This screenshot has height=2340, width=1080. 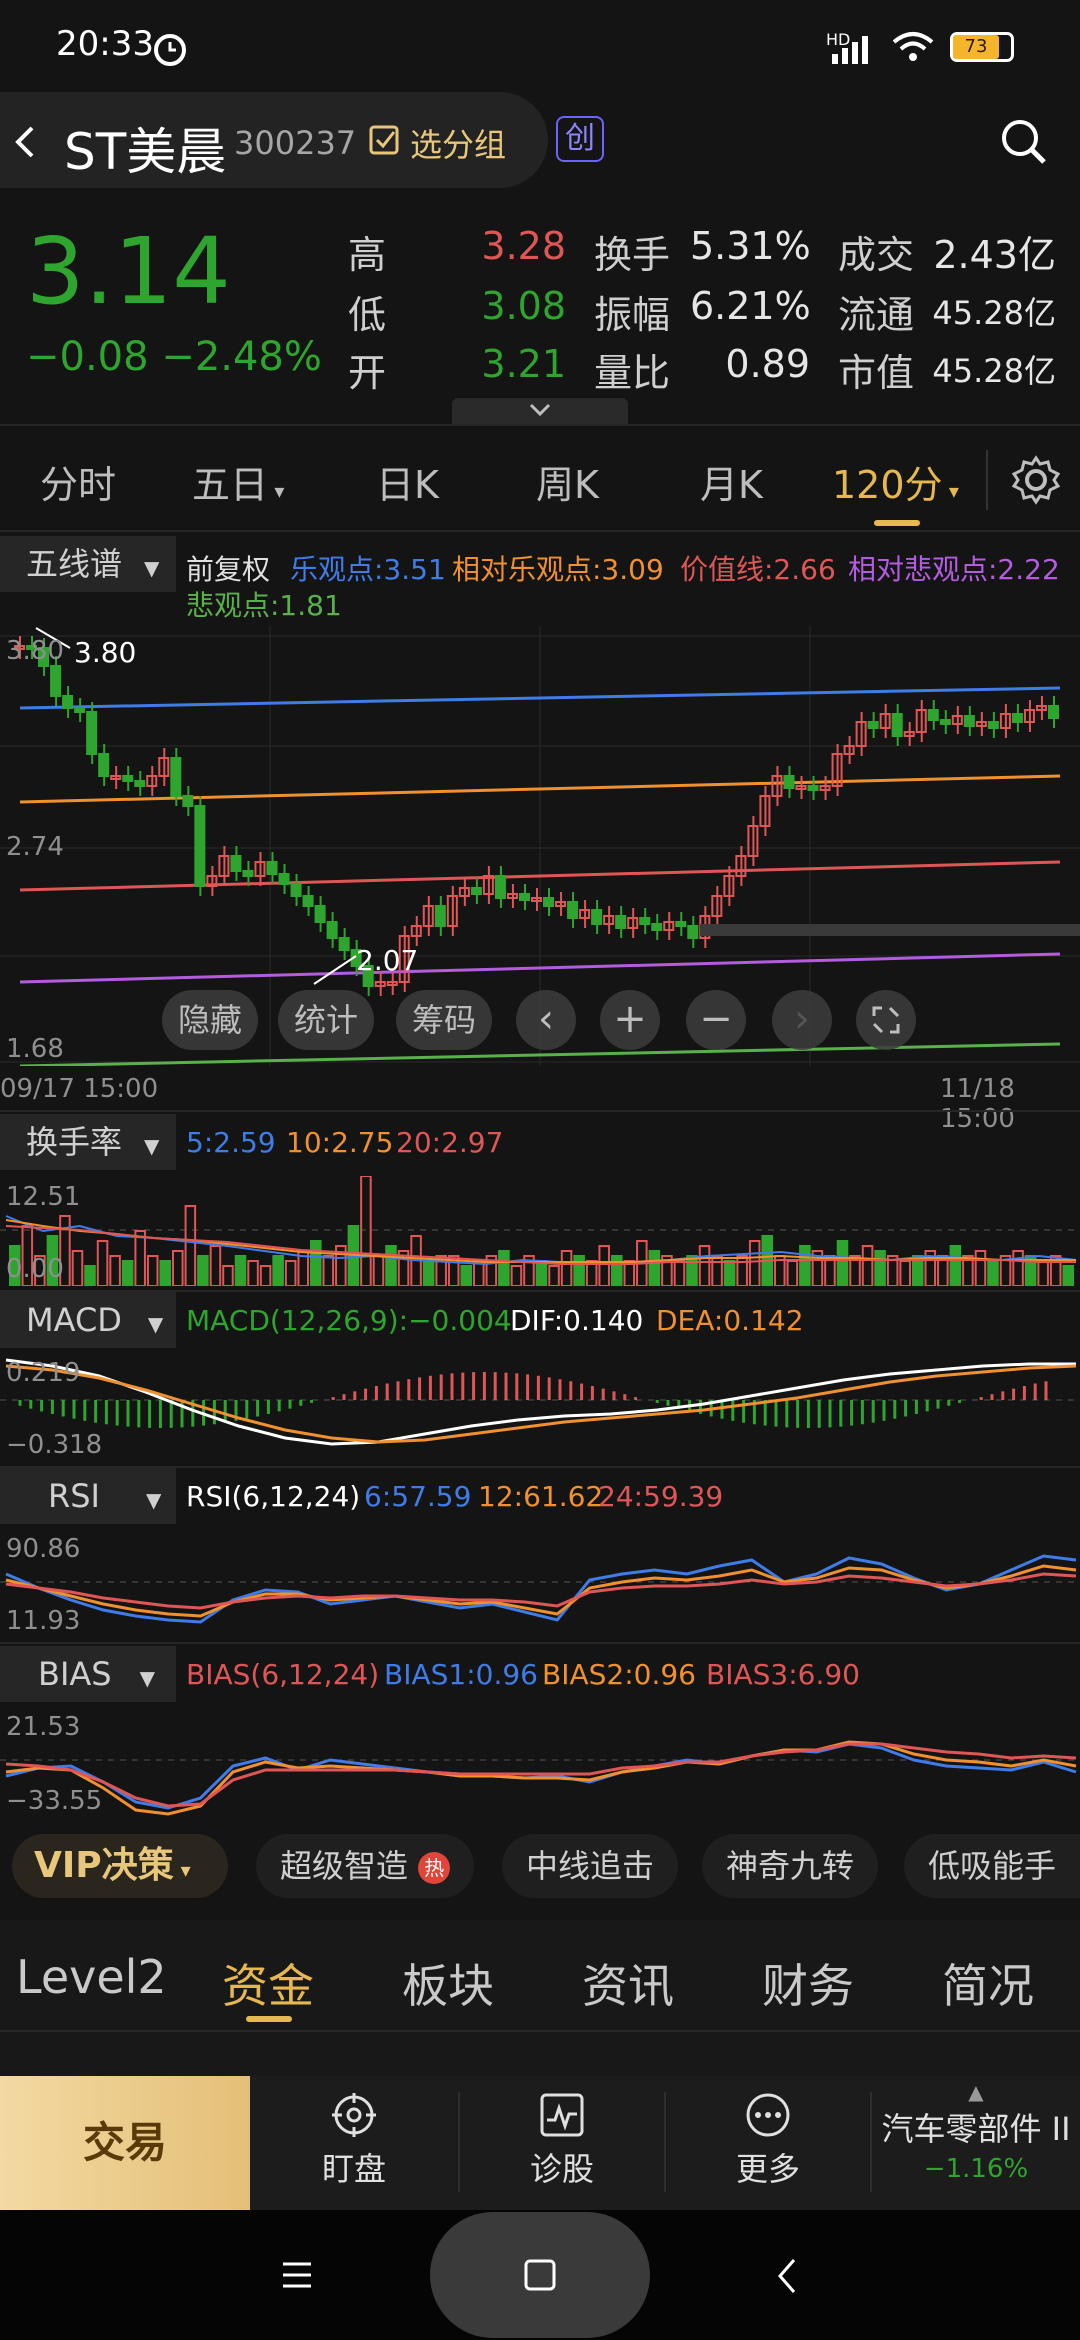 What do you see at coordinates (434, 1868) in the screenshot?
I see `hot-badge: 热` at bounding box center [434, 1868].